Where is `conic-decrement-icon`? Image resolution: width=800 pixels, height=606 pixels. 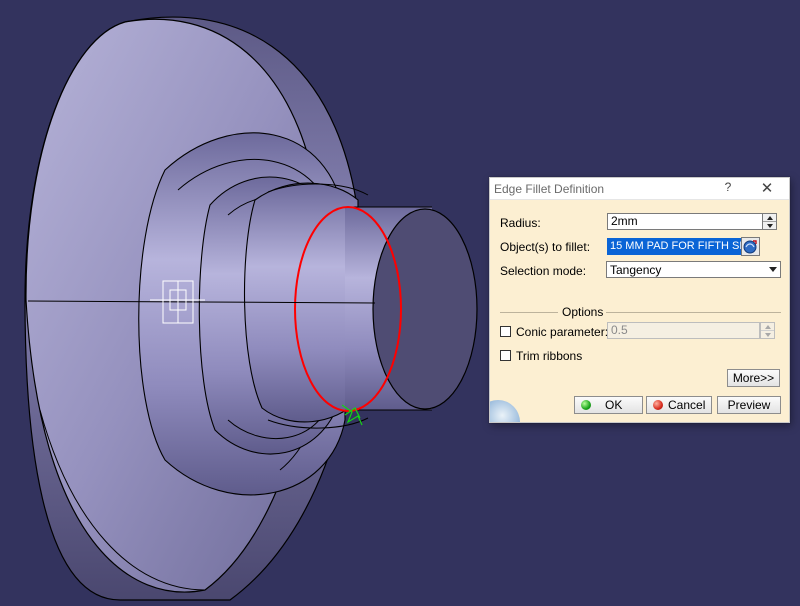 conic-decrement-icon is located at coordinates (767, 334).